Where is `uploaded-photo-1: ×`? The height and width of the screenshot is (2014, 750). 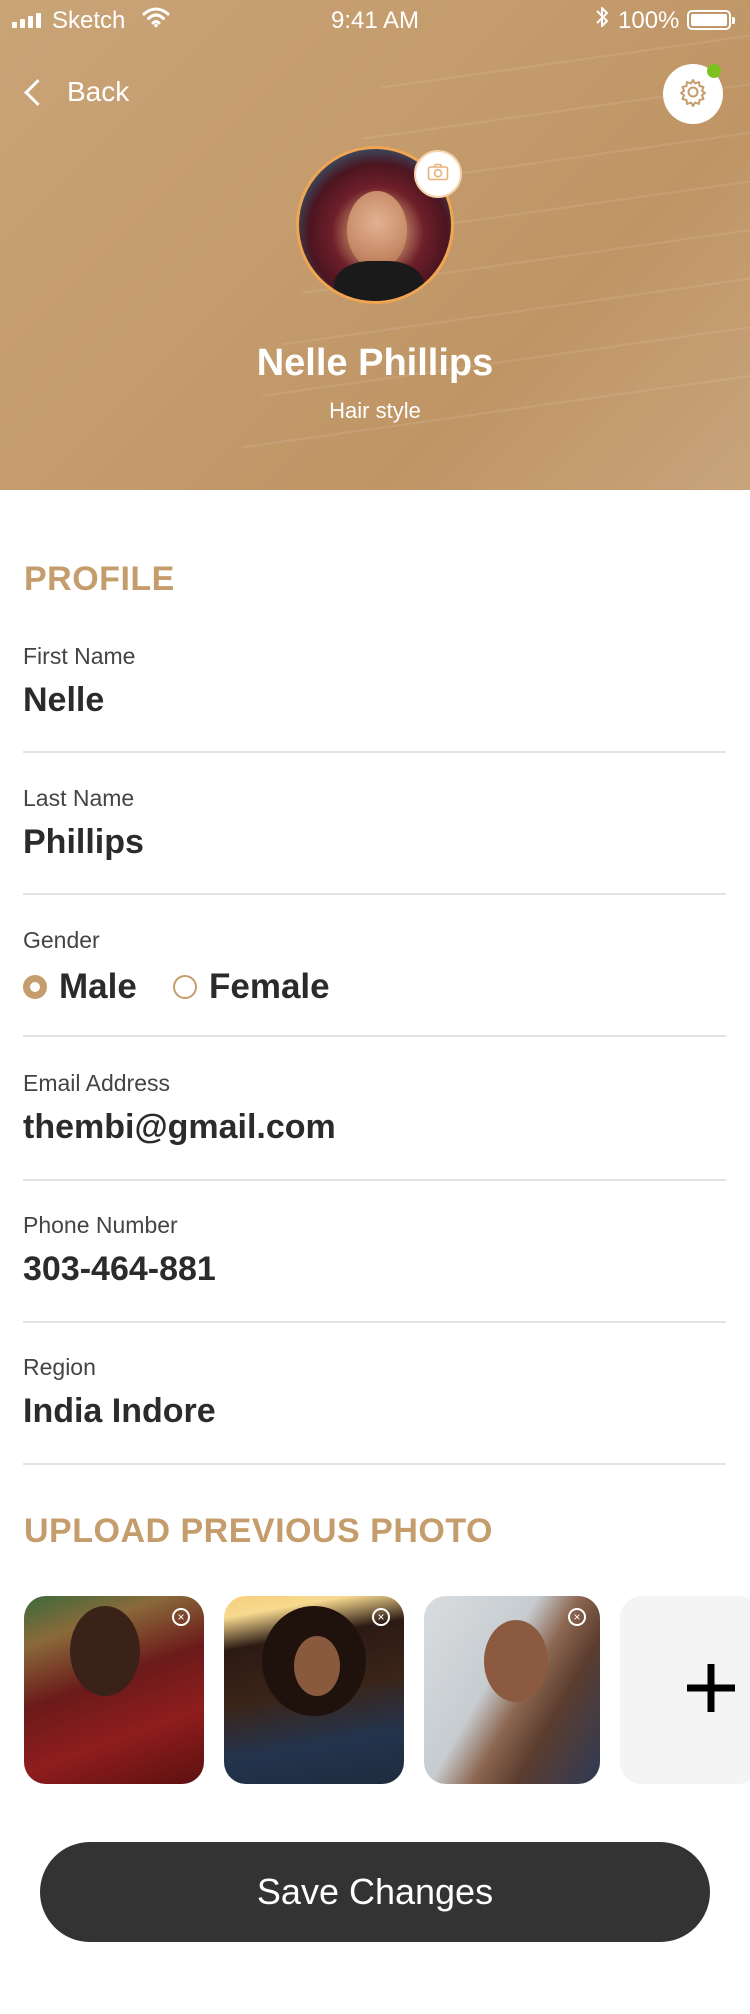
uploaded-photo-1: × is located at coordinates (114, 1690).